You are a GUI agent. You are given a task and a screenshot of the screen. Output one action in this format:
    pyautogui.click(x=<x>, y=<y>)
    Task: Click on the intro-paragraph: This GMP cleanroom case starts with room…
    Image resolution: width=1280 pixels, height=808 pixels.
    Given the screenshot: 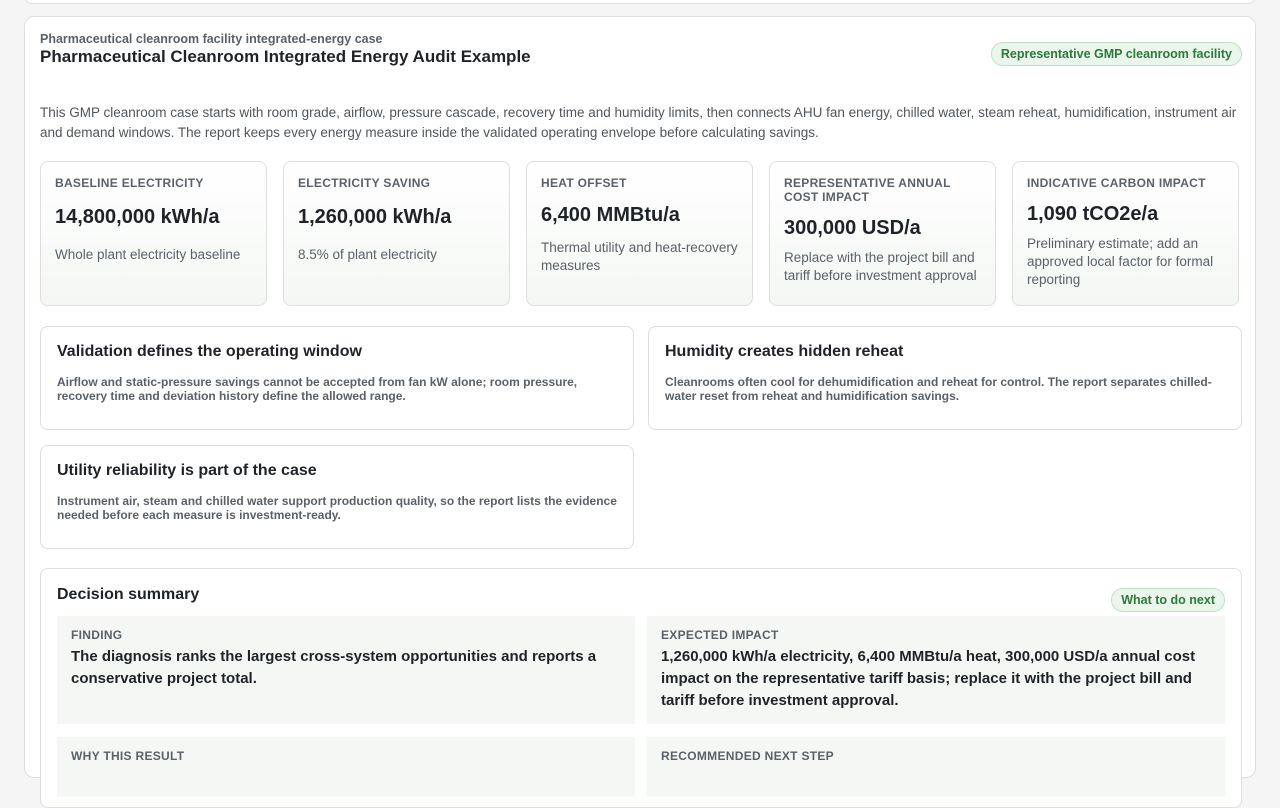 What is the action you would take?
    pyautogui.click(x=638, y=122)
    